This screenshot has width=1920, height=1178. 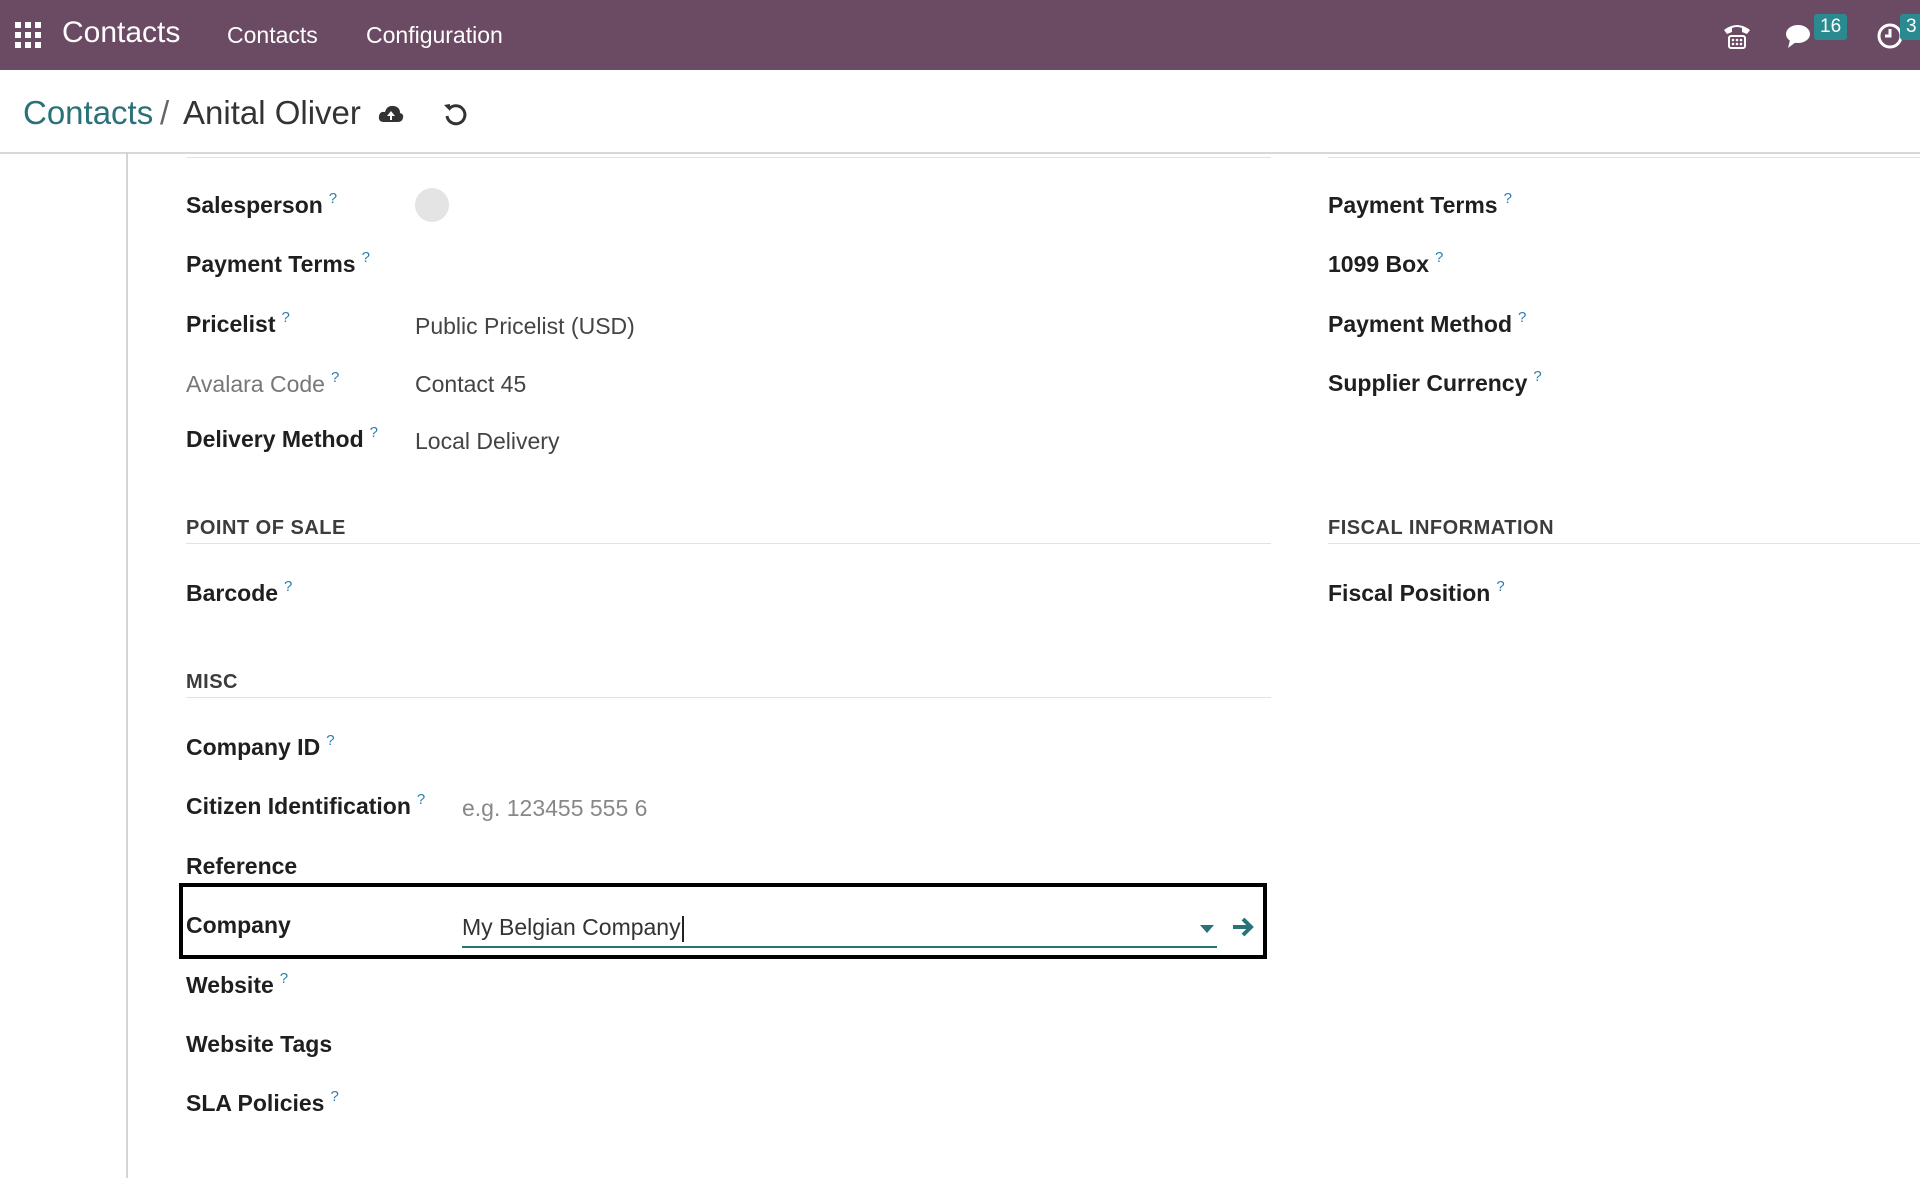 I want to click on sla-policies-label: SLA Policies?, so click(x=262, y=1102).